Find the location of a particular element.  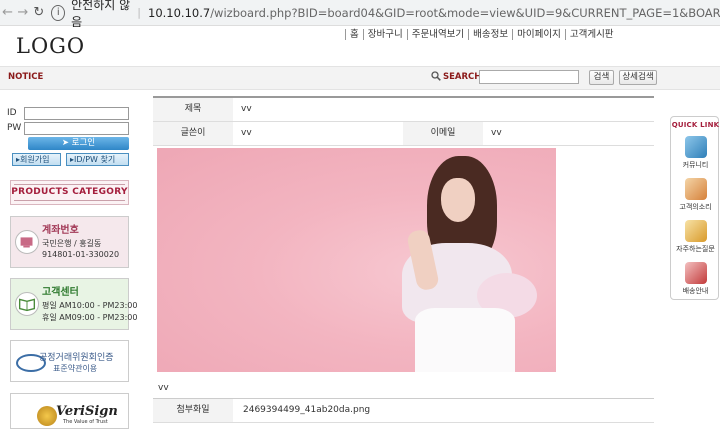

menu-board: 고객게시판 is located at coordinates (591, 34).